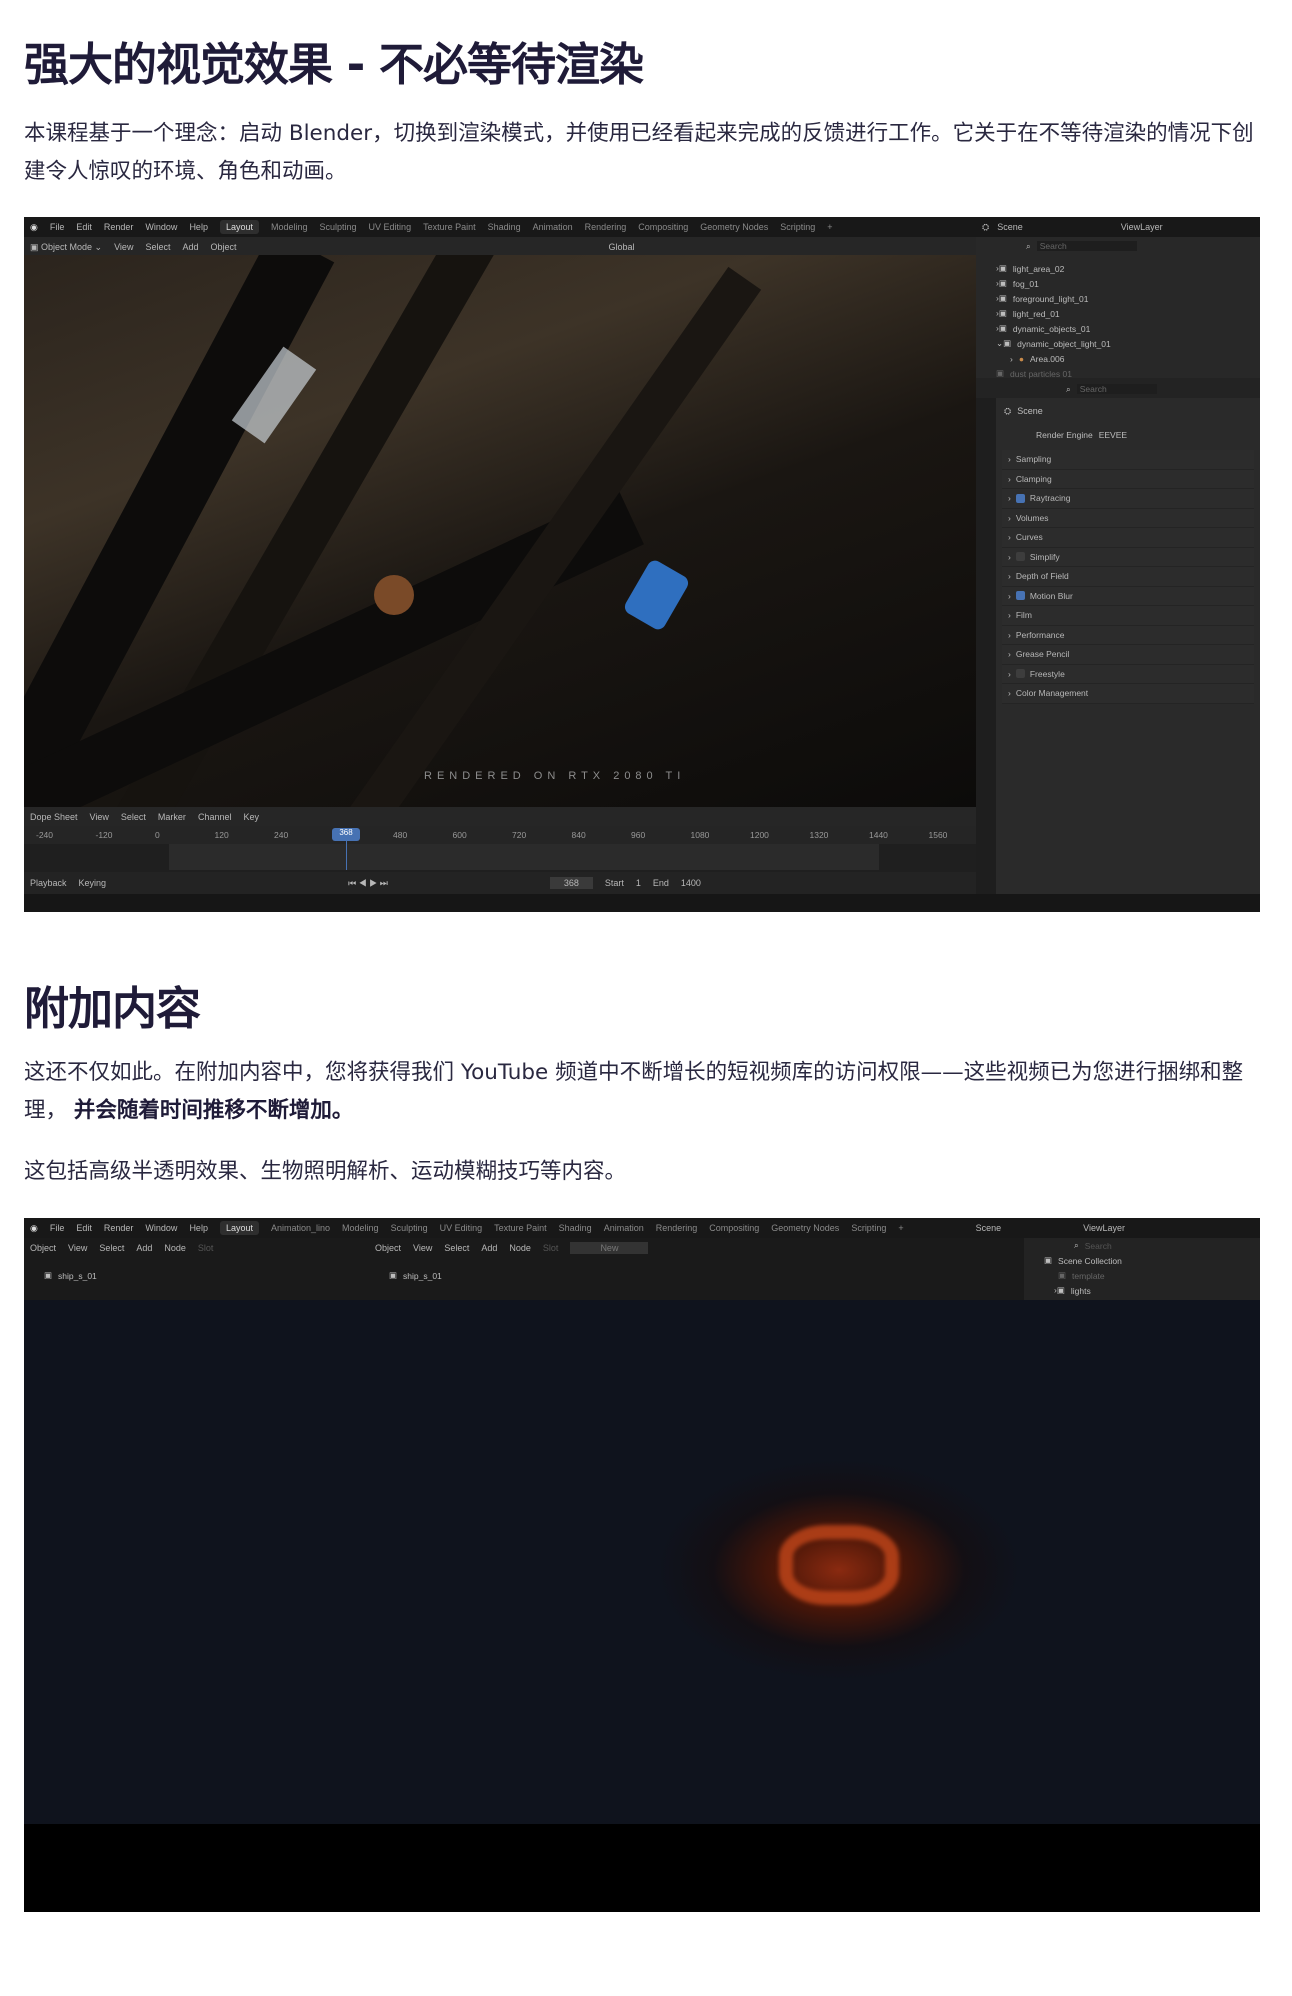 The width and height of the screenshot is (1292, 1996). What do you see at coordinates (1142, 1290) in the screenshot?
I see `outliner-item: ›▣ lights` at bounding box center [1142, 1290].